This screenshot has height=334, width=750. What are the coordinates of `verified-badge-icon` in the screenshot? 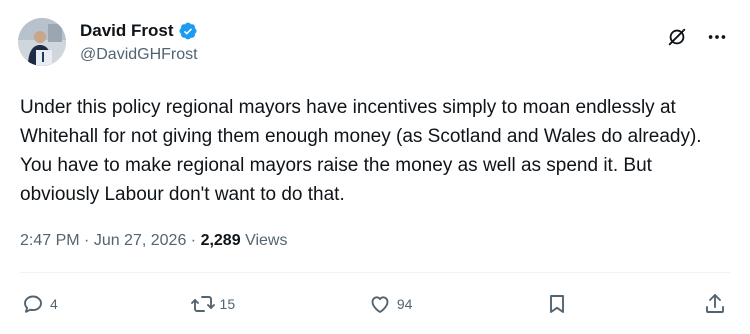 It's located at (188, 31).